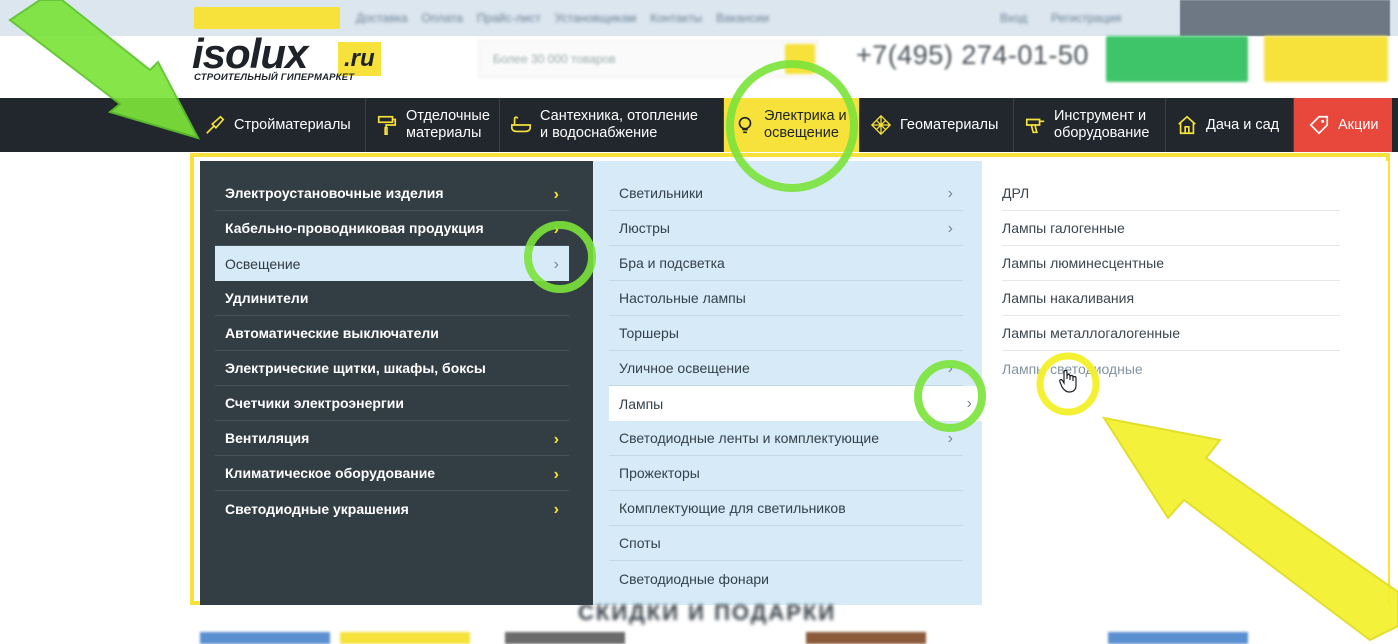 The image size is (1398, 644). What do you see at coordinates (355, 368) in the screenshot?
I see `menu-item-label: Электрические щитки, шкафы, боксы` at bounding box center [355, 368].